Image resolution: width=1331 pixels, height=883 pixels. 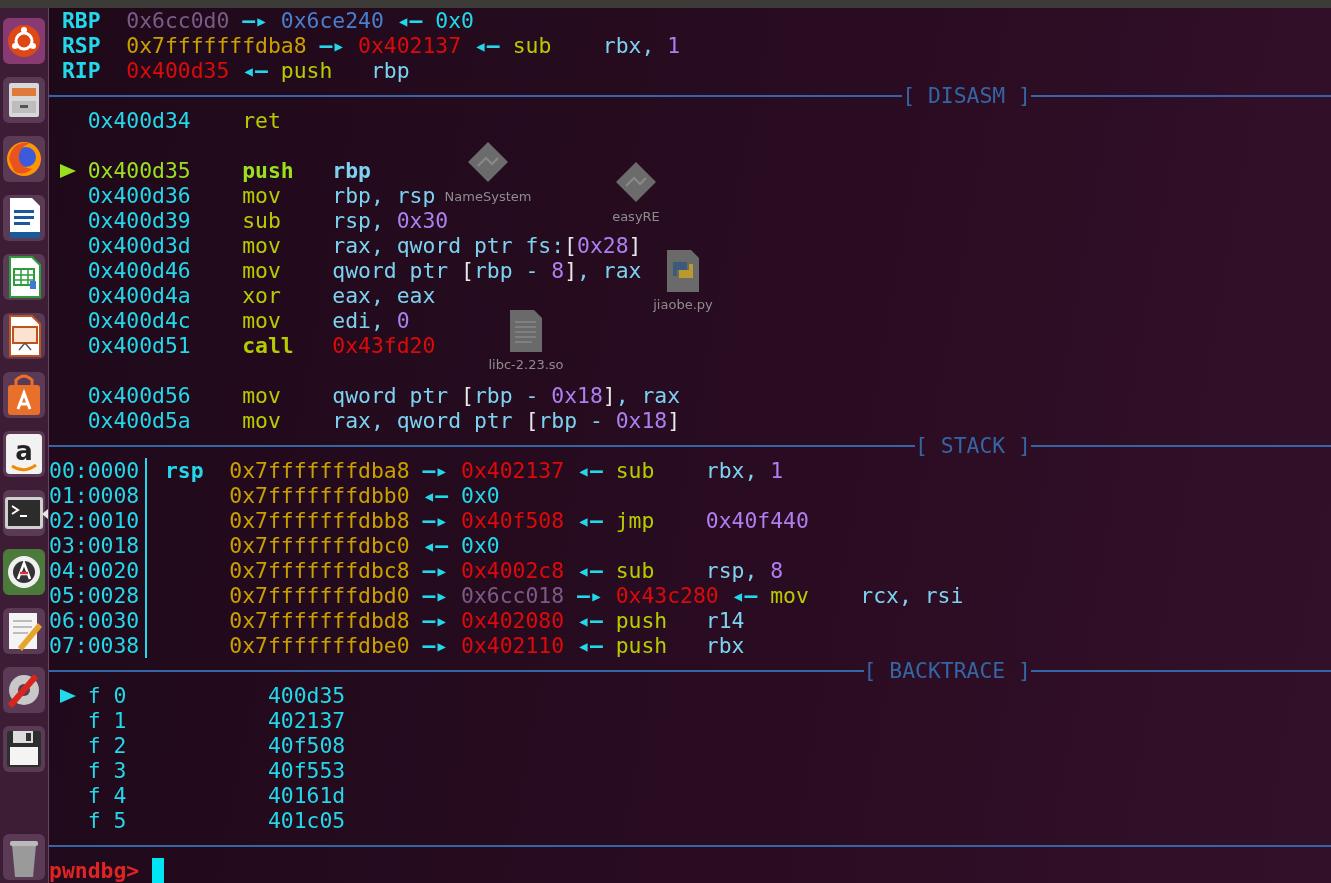 I want to click on frame-number: f 2, so click(x=107, y=745).